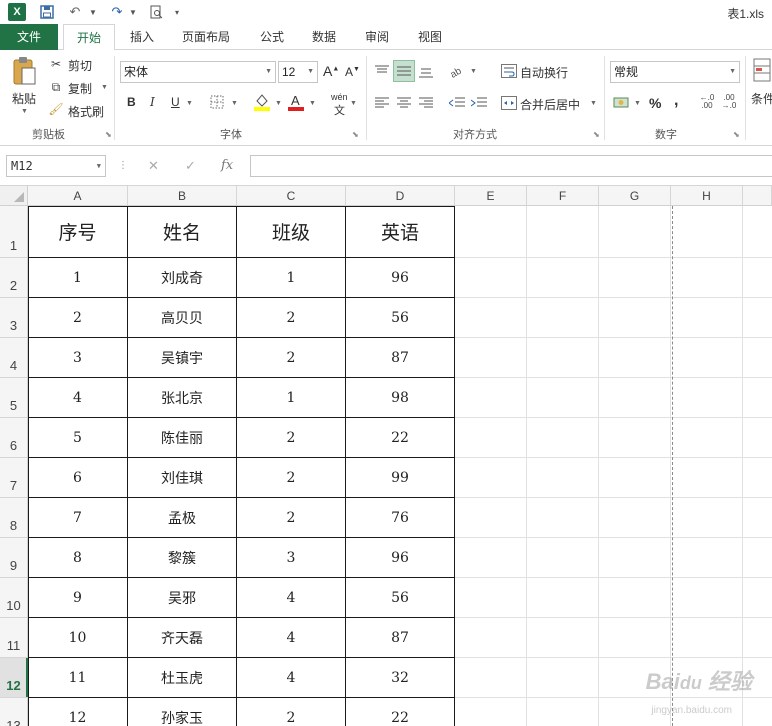 This screenshot has width=772, height=726. What do you see at coordinates (133, 12) in the screenshot?
I see `redo-dropdown-icon: ▼` at bounding box center [133, 12].